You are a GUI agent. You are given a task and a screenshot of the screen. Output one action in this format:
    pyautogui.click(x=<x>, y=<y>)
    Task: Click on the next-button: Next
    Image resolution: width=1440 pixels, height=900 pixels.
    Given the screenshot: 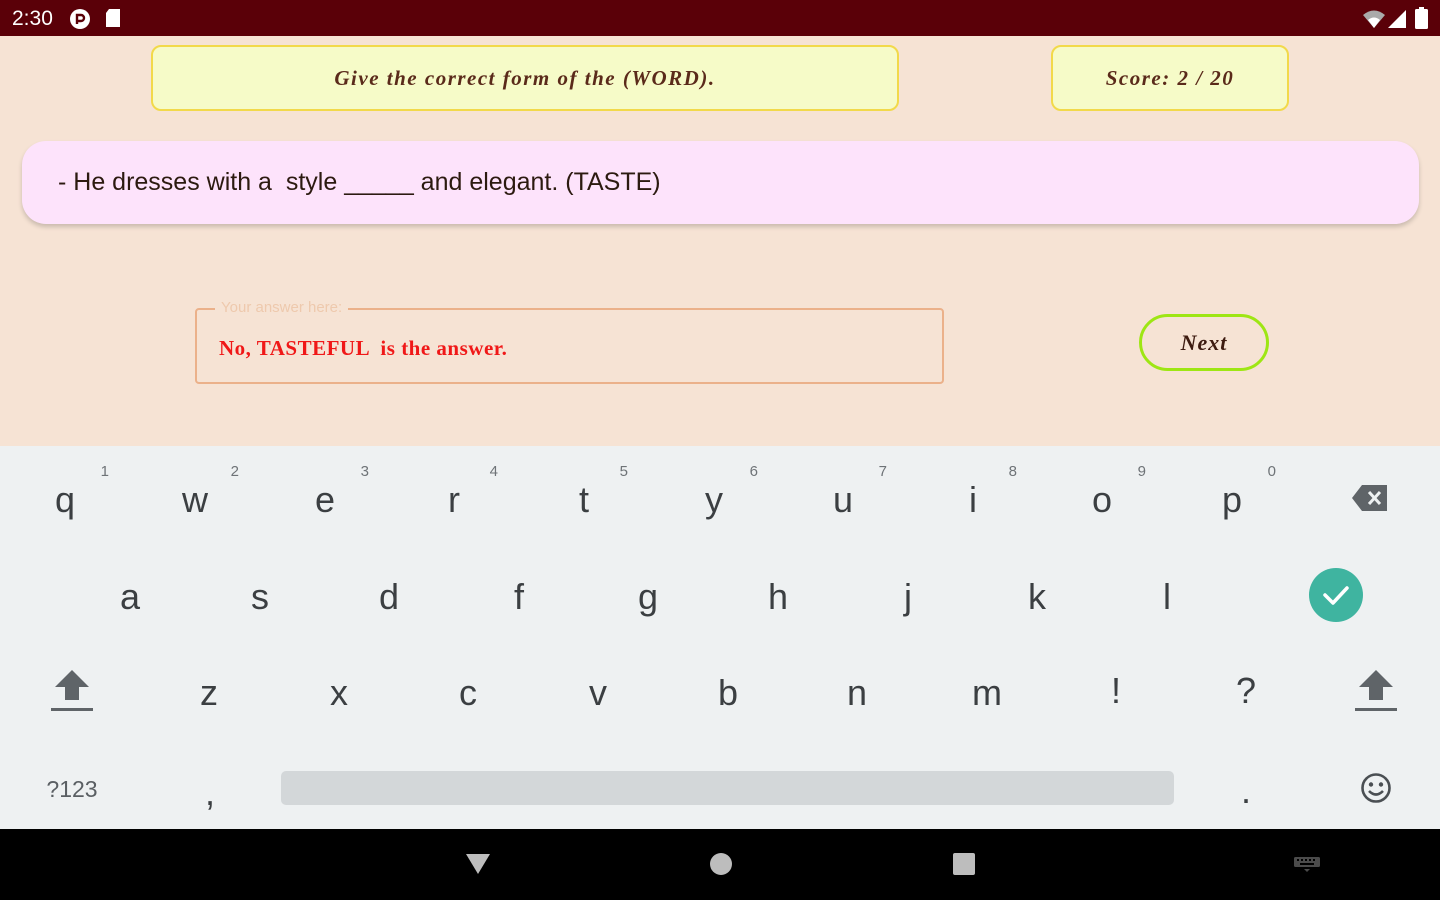 What is the action you would take?
    pyautogui.click(x=1204, y=342)
    